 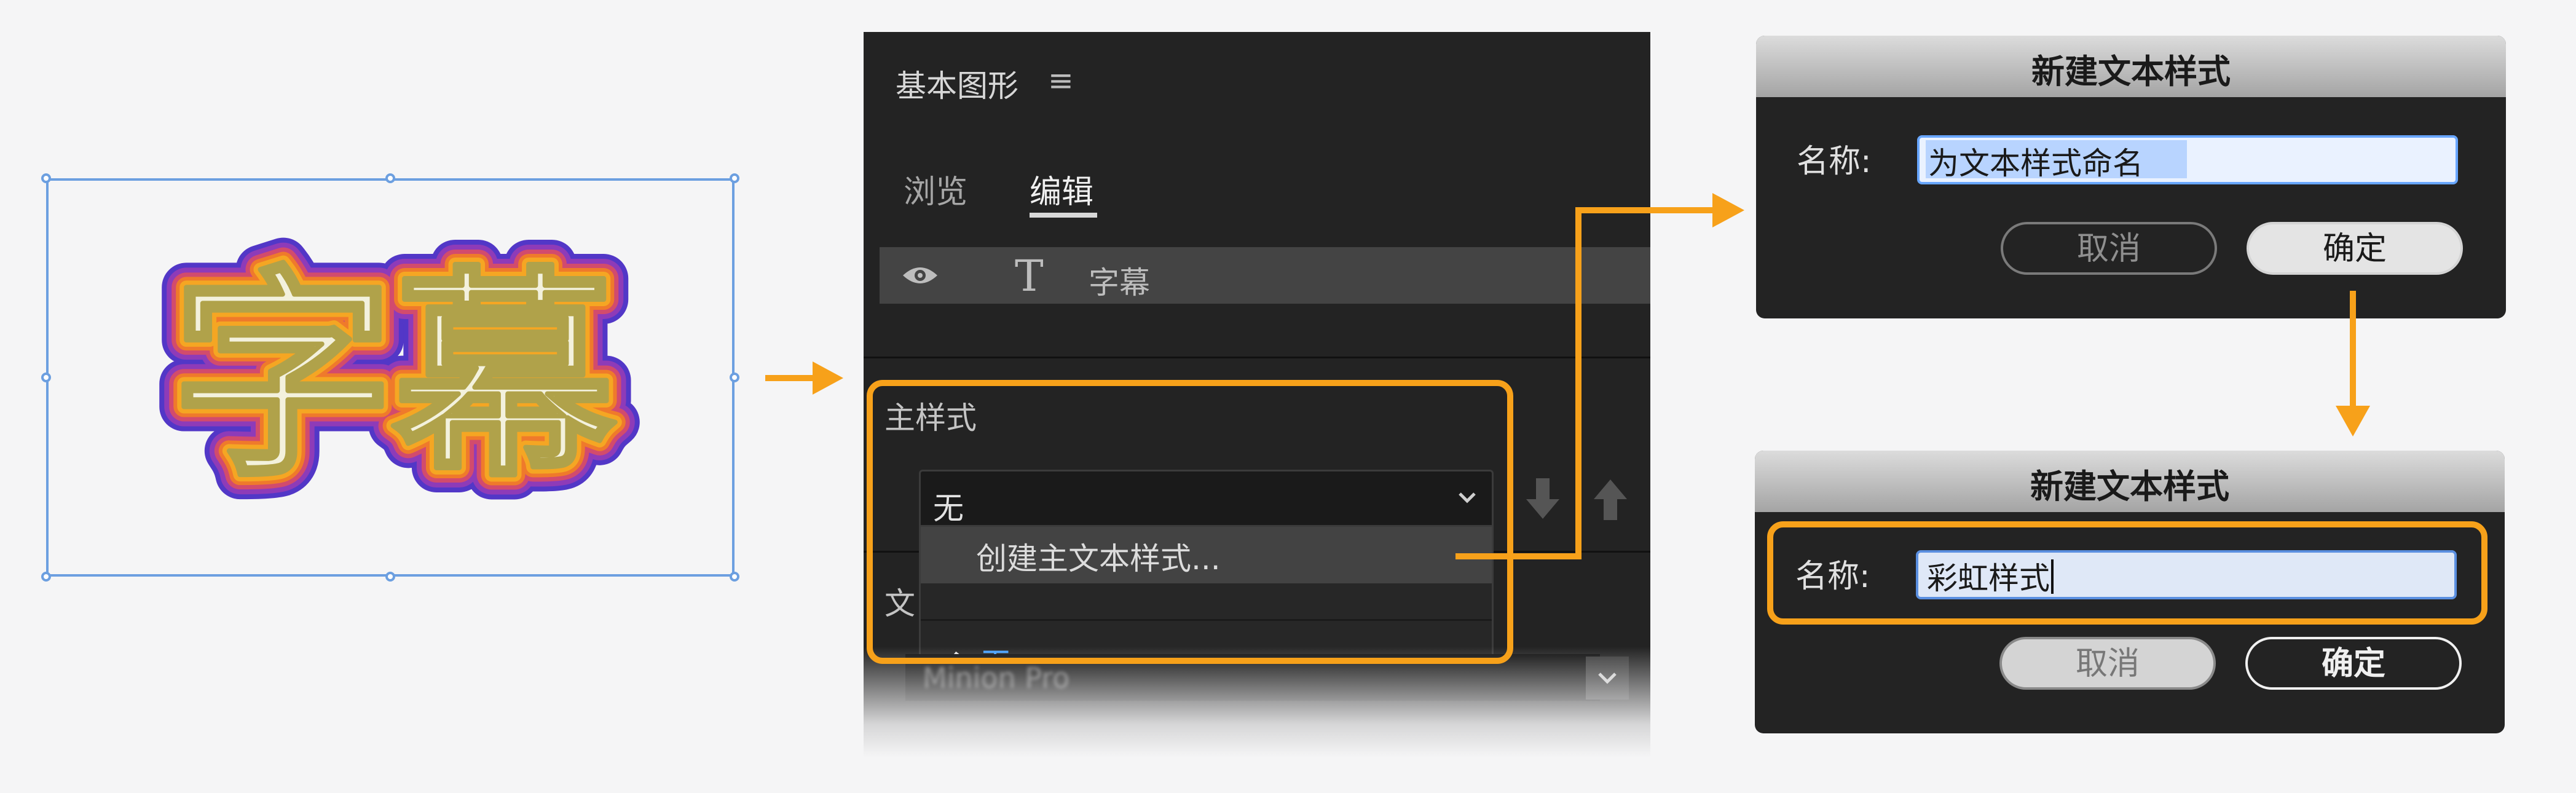 I want to click on arrow-menu-to-dialog, so click(x=1585, y=383).